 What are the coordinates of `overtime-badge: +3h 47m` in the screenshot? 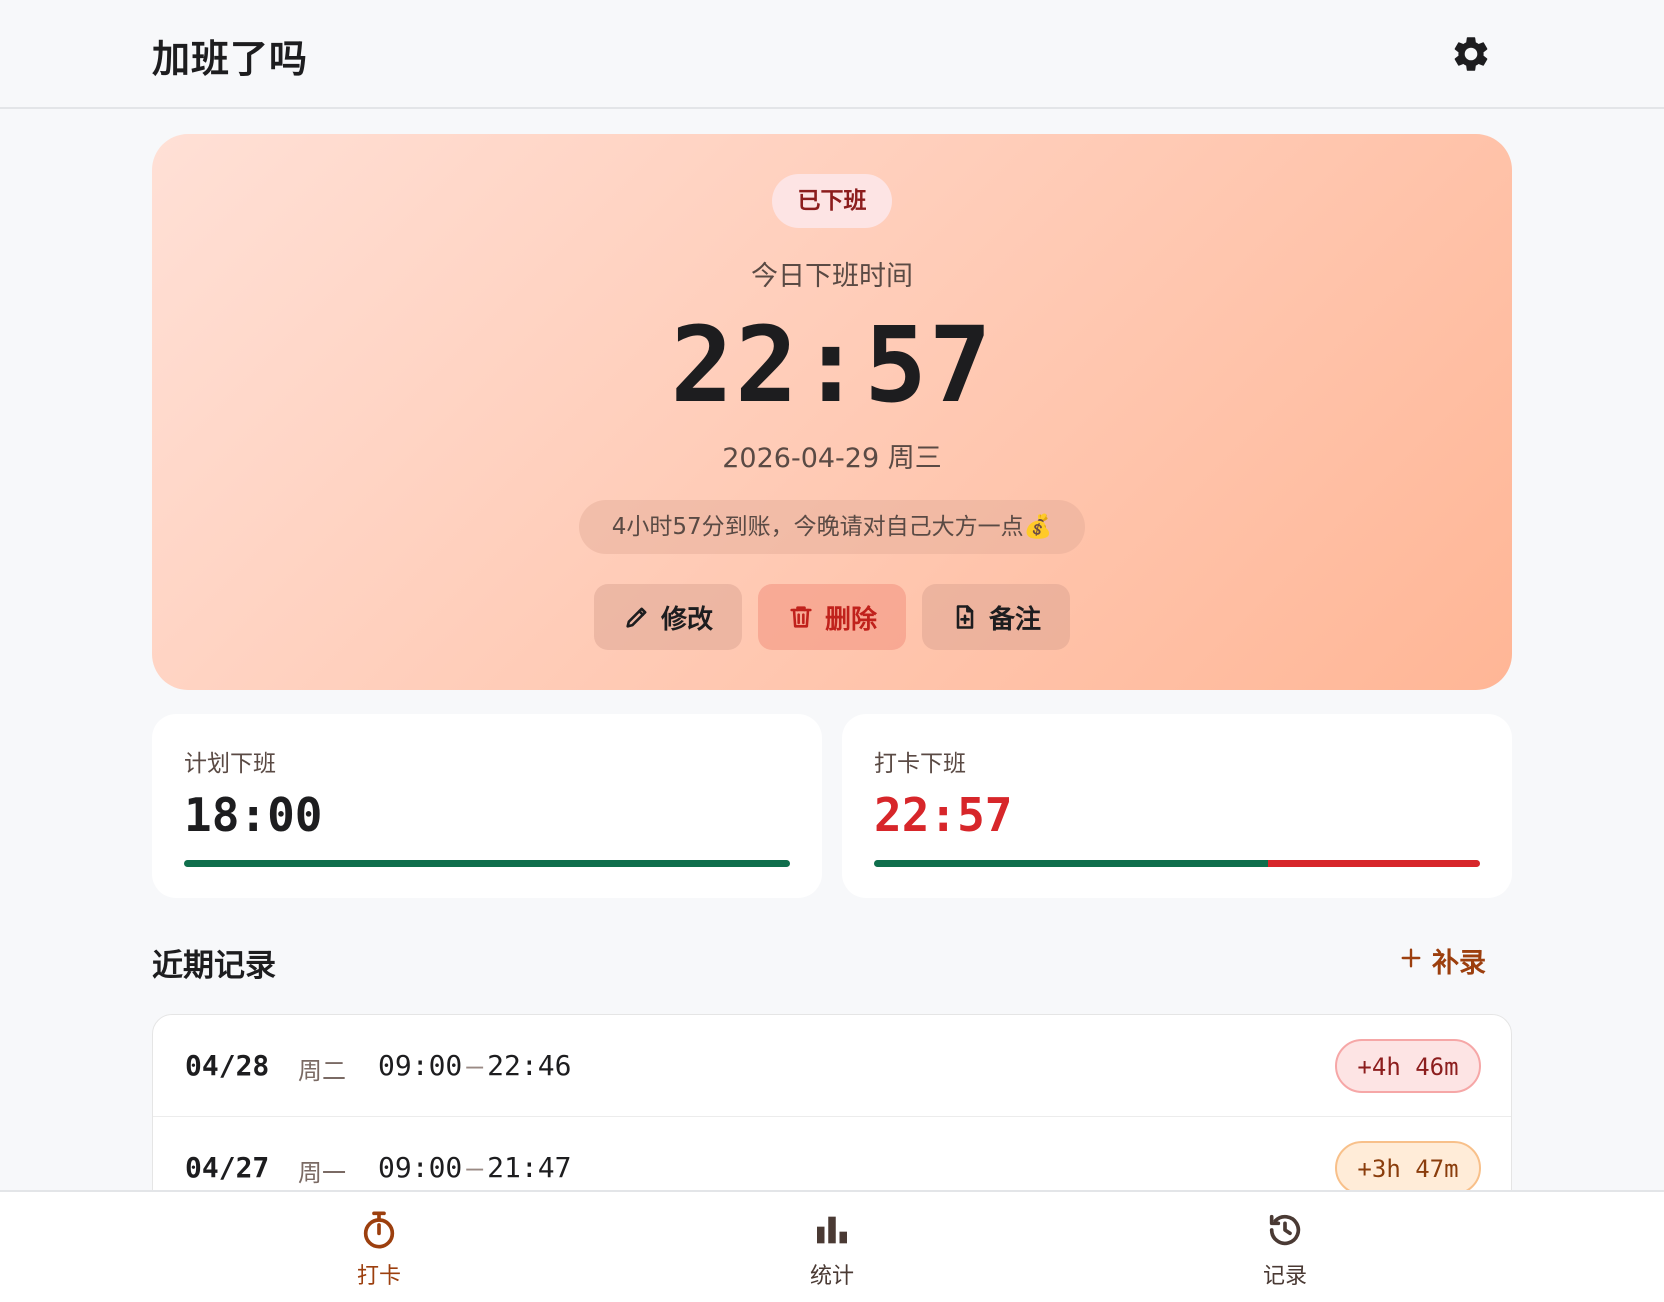 It's located at (1408, 1168).